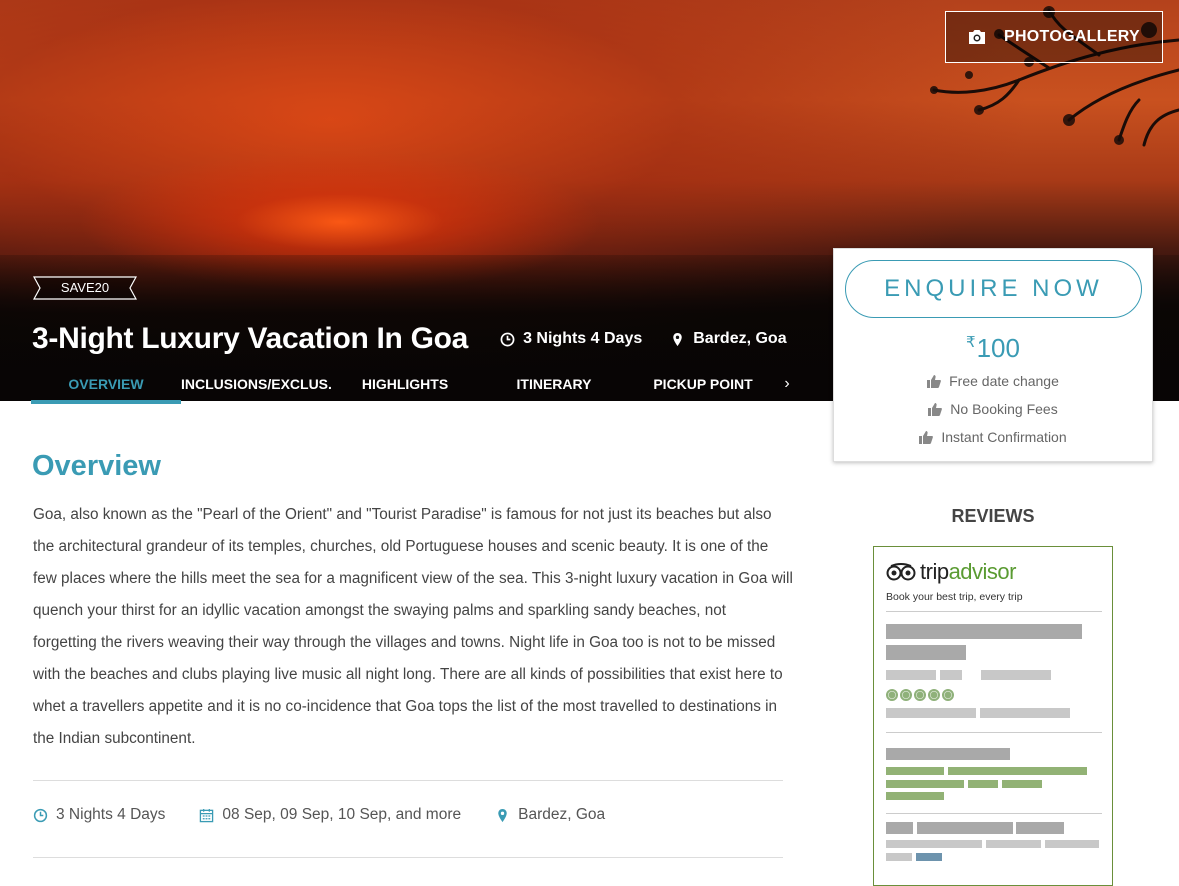 This screenshot has width=1179, height=886. What do you see at coordinates (111, 814) in the screenshot?
I see `info-duration-text: 3 Nights 4 Days` at bounding box center [111, 814].